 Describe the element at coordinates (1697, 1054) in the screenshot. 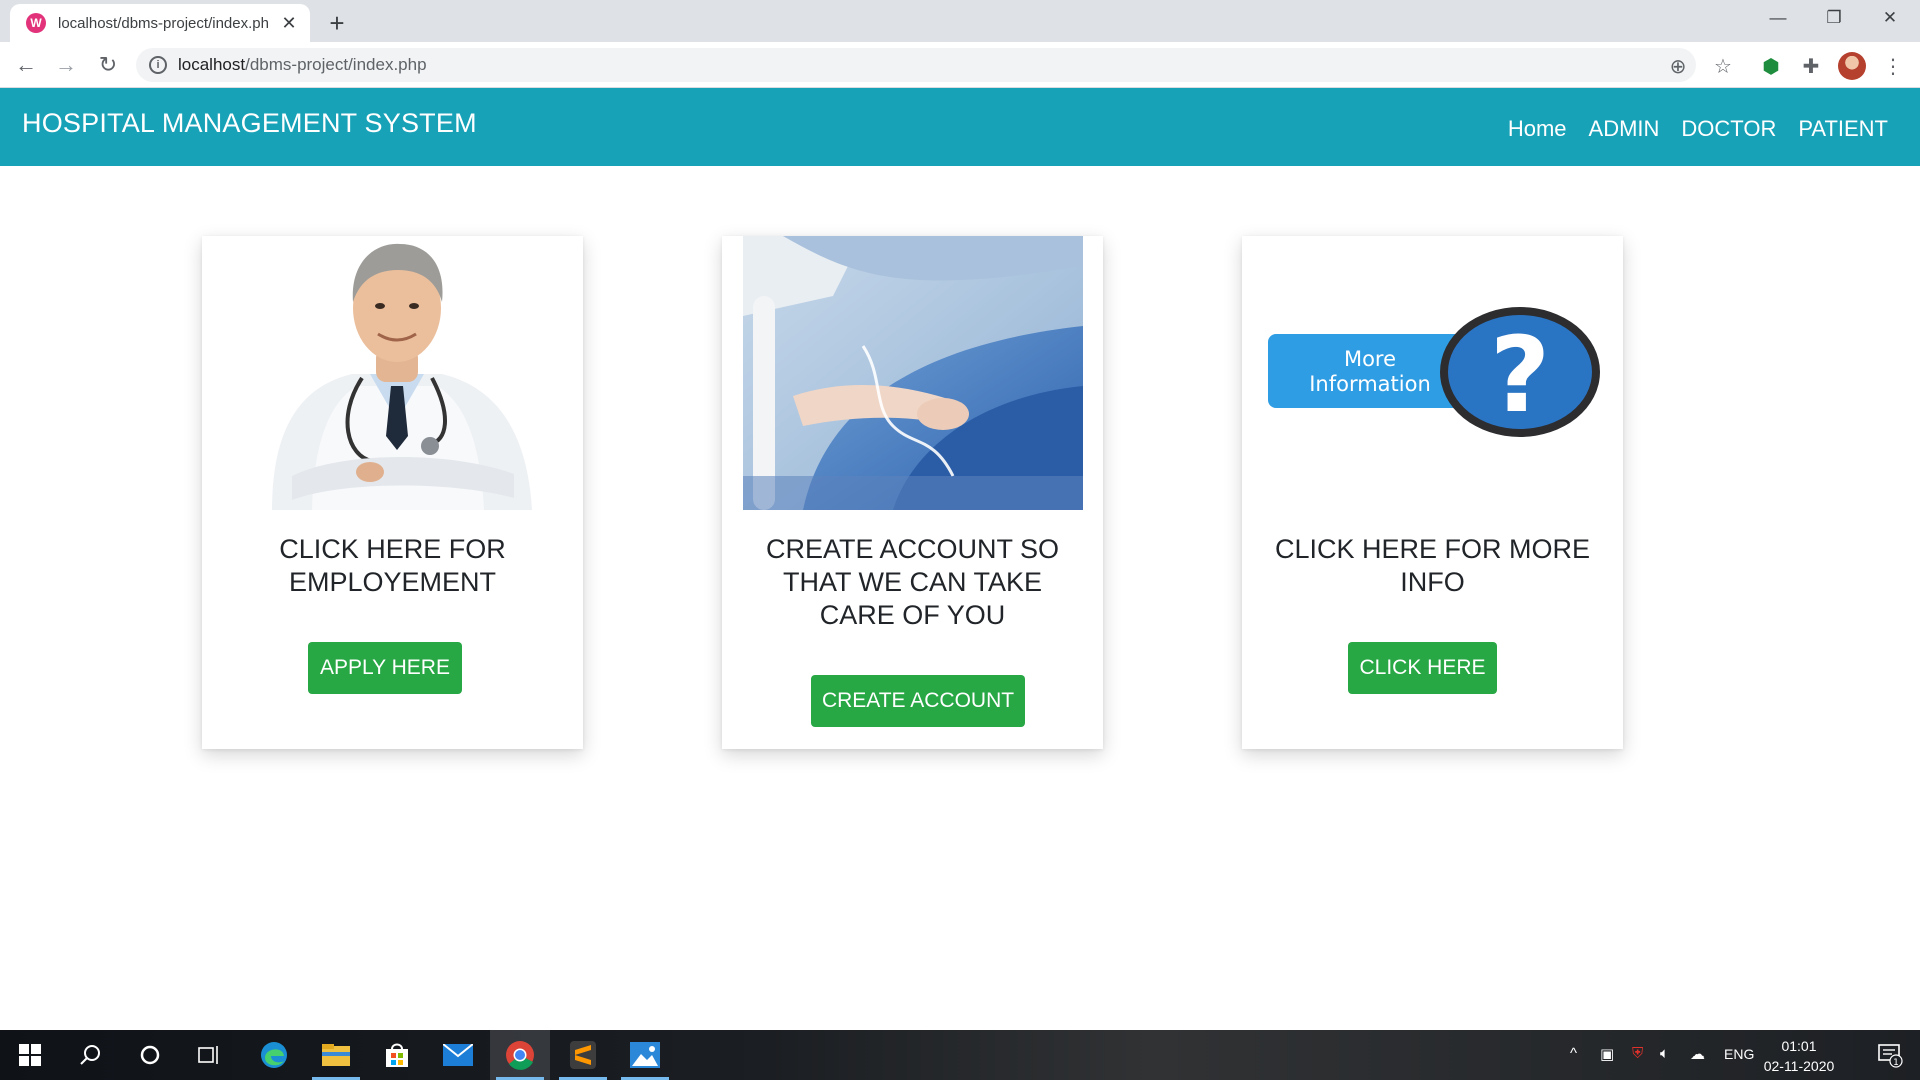

I see `onedrive-cloud-icon: ☁` at that location.